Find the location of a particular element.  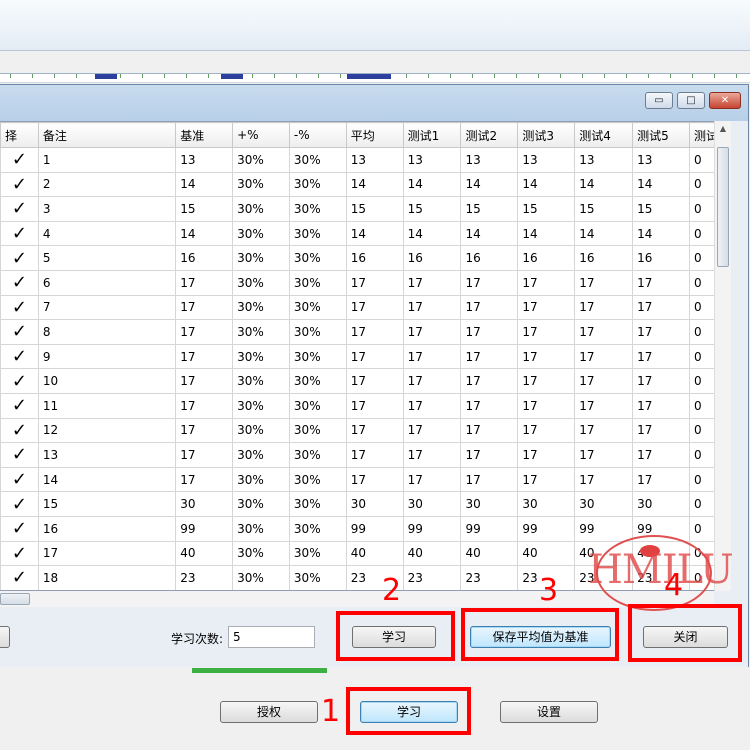

column-header: 基准 is located at coordinates (204, 135).